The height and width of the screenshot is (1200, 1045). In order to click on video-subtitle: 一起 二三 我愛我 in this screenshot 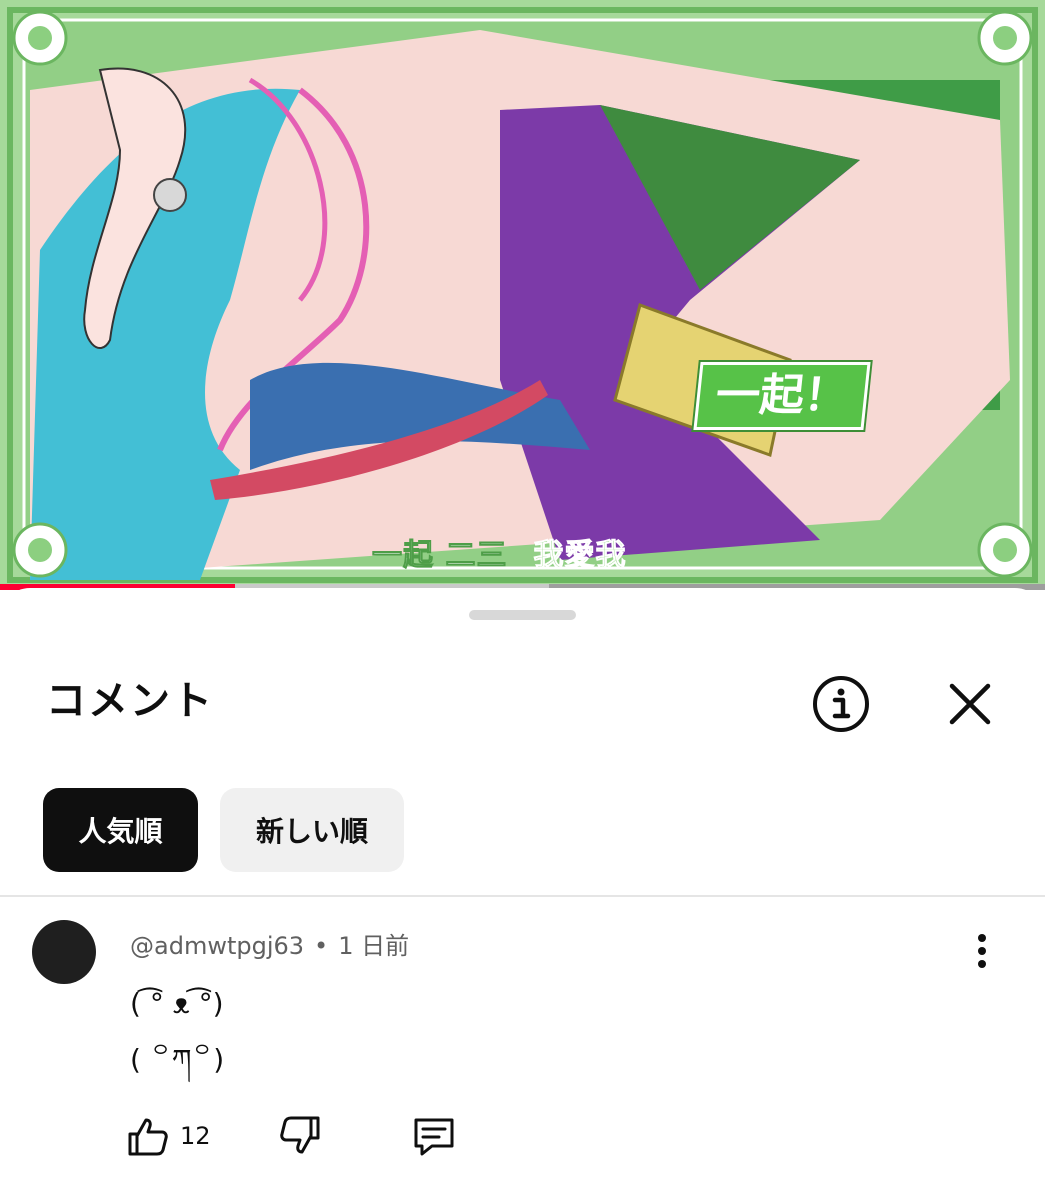, I will do `click(499, 552)`.